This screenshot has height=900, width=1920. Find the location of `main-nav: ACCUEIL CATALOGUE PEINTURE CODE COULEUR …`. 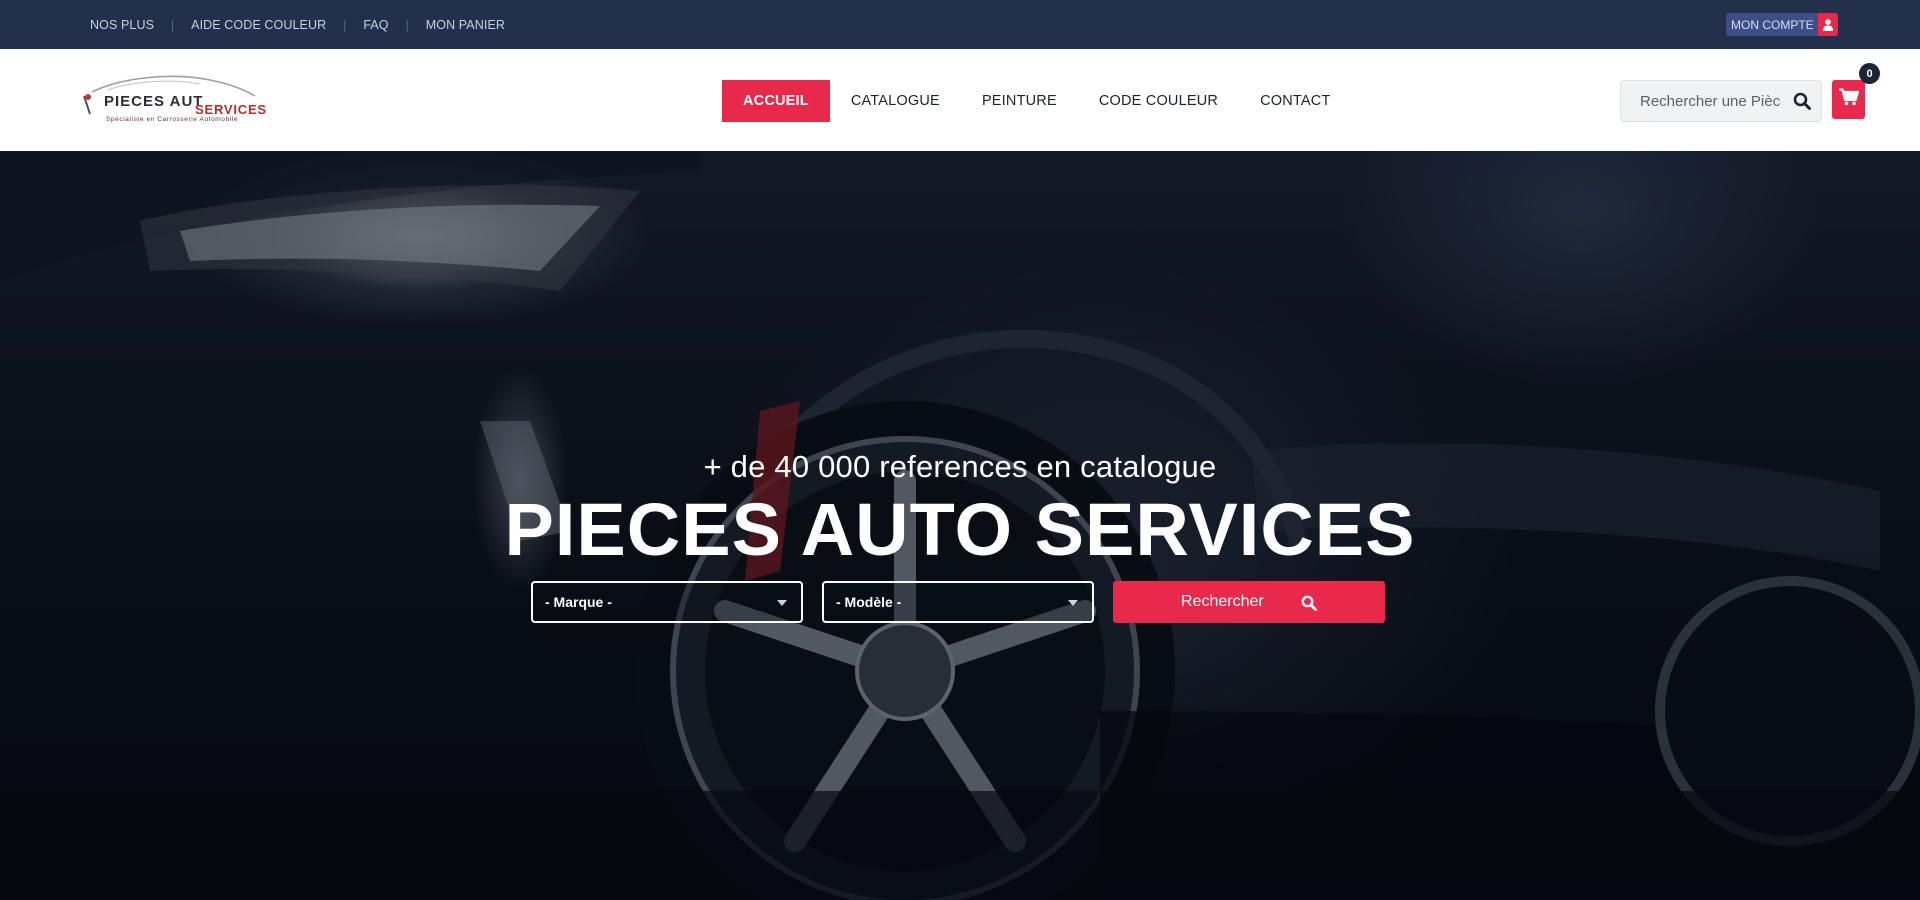

main-nav: ACCUEIL CATALOGUE PEINTURE CODE COULEUR … is located at coordinates (1037, 101).